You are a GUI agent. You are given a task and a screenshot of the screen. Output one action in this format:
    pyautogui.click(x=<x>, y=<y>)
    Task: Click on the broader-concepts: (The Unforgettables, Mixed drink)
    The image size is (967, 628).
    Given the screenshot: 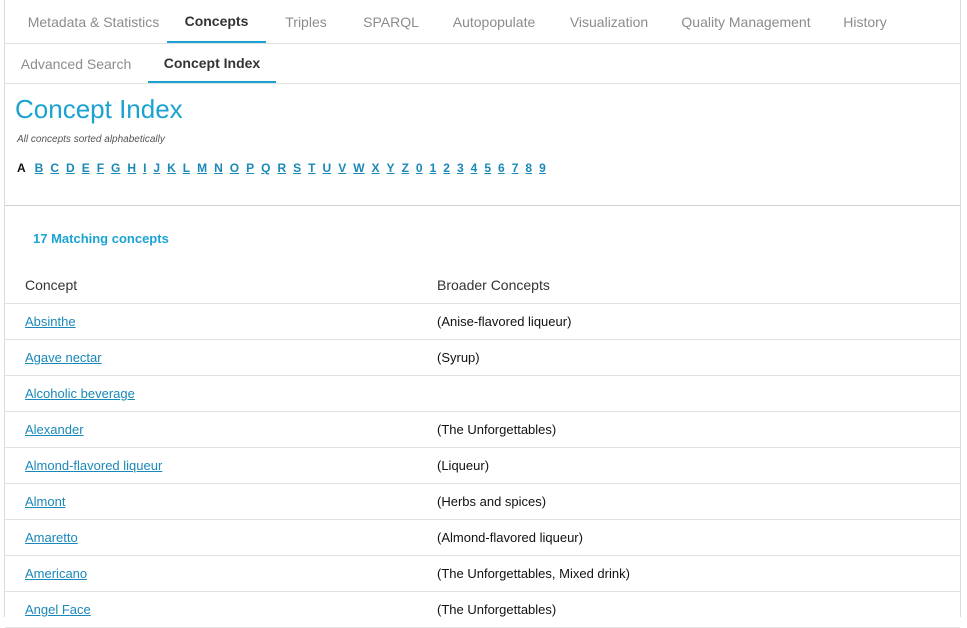 What is the action you would take?
    pyautogui.click(x=533, y=573)
    